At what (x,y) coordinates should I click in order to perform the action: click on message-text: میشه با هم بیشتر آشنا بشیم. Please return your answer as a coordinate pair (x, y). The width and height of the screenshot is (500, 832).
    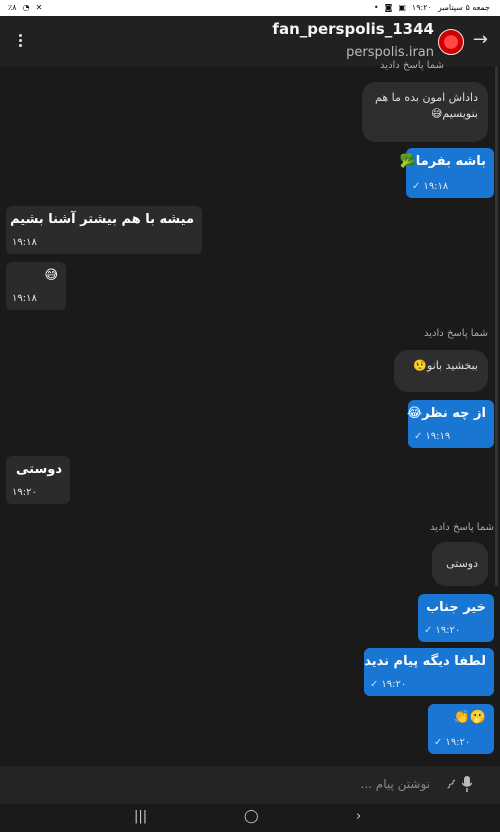
    Looking at the image, I should click on (102, 219).